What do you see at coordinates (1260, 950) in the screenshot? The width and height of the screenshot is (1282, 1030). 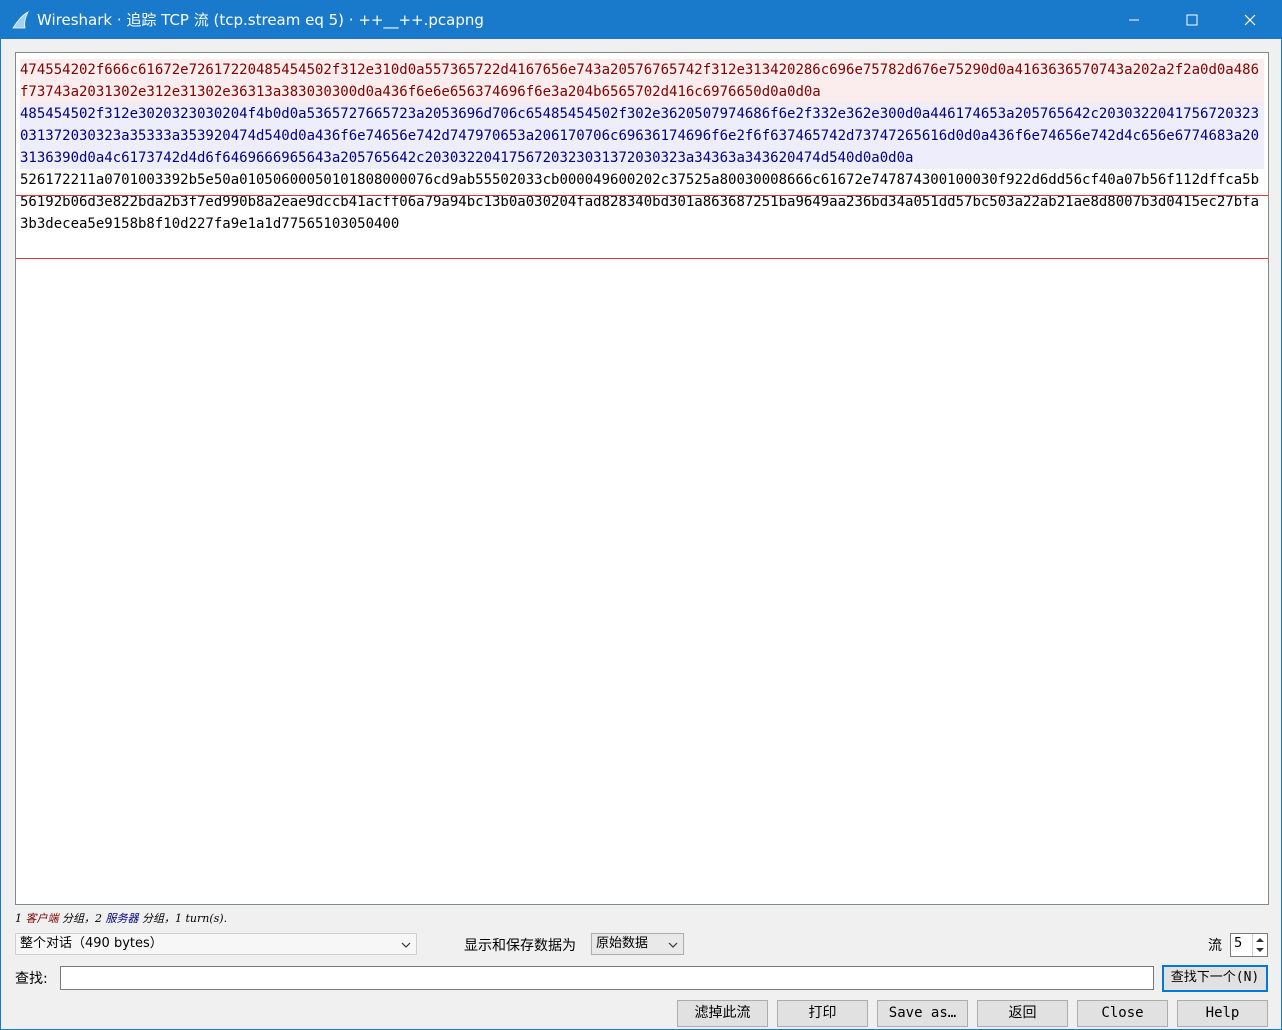 I see `spin-down-icon` at bounding box center [1260, 950].